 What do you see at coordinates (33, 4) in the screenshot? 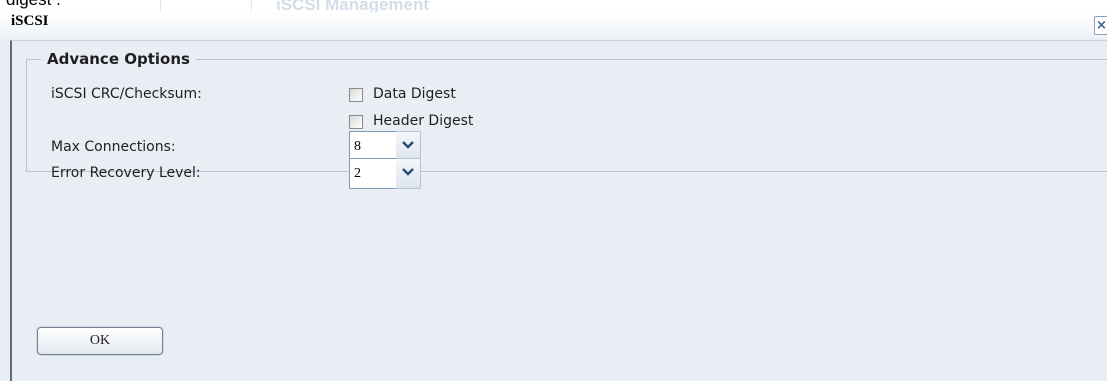
I see `background-page-text: digest .` at bounding box center [33, 4].